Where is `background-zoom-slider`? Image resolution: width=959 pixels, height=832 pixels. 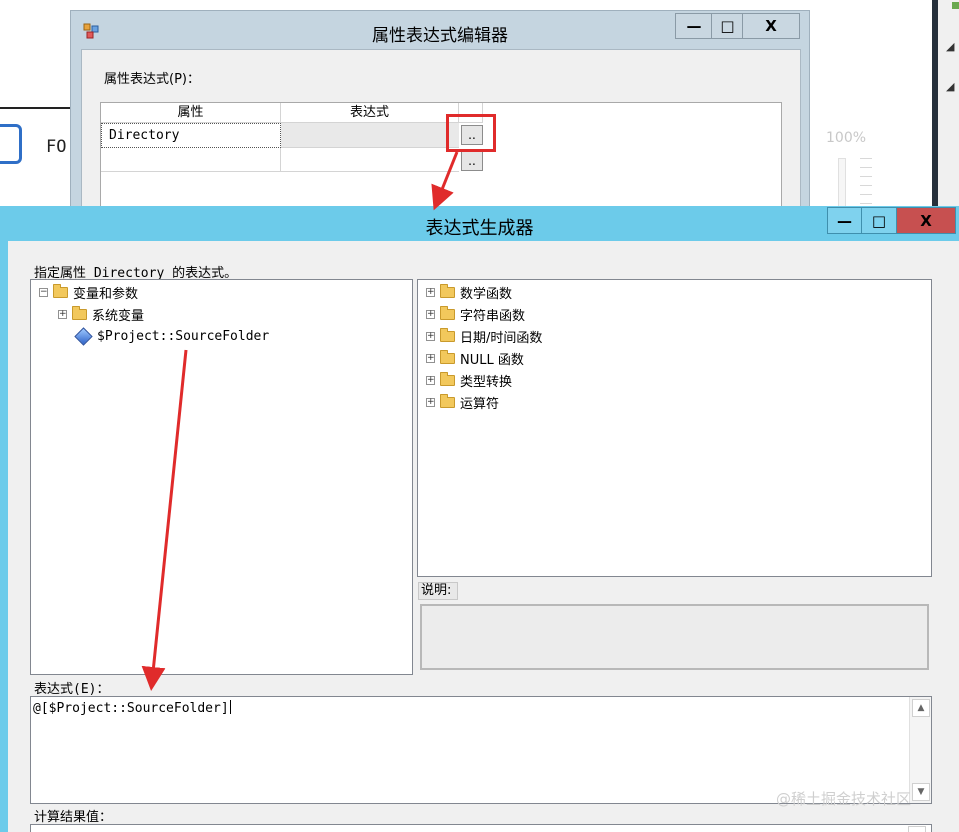
background-zoom-slider is located at coordinates (842, 184).